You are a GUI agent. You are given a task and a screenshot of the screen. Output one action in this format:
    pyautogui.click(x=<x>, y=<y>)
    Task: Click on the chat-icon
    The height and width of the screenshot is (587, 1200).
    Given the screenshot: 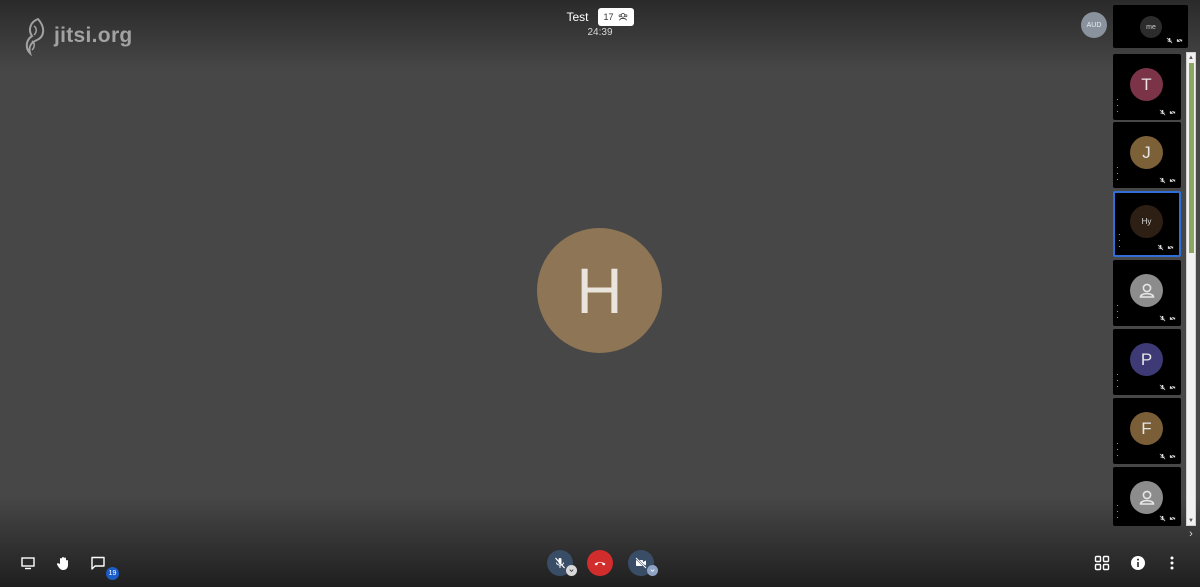 What is the action you would take?
    pyautogui.click(x=98, y=563)
    